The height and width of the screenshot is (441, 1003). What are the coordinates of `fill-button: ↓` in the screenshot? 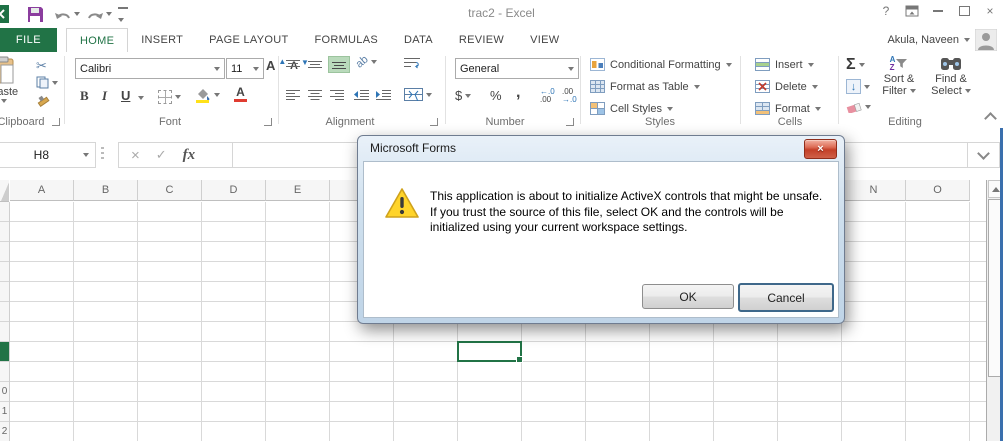 It's located at (858, 86).